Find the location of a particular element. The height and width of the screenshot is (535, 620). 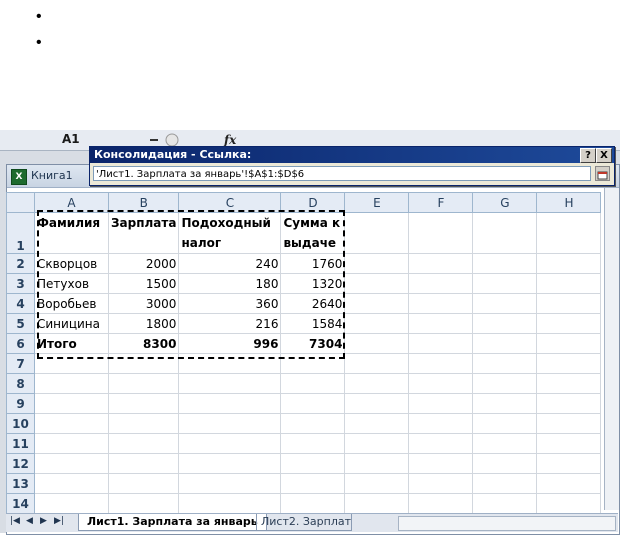

cell: 996 is located at coordinates (230, 343).